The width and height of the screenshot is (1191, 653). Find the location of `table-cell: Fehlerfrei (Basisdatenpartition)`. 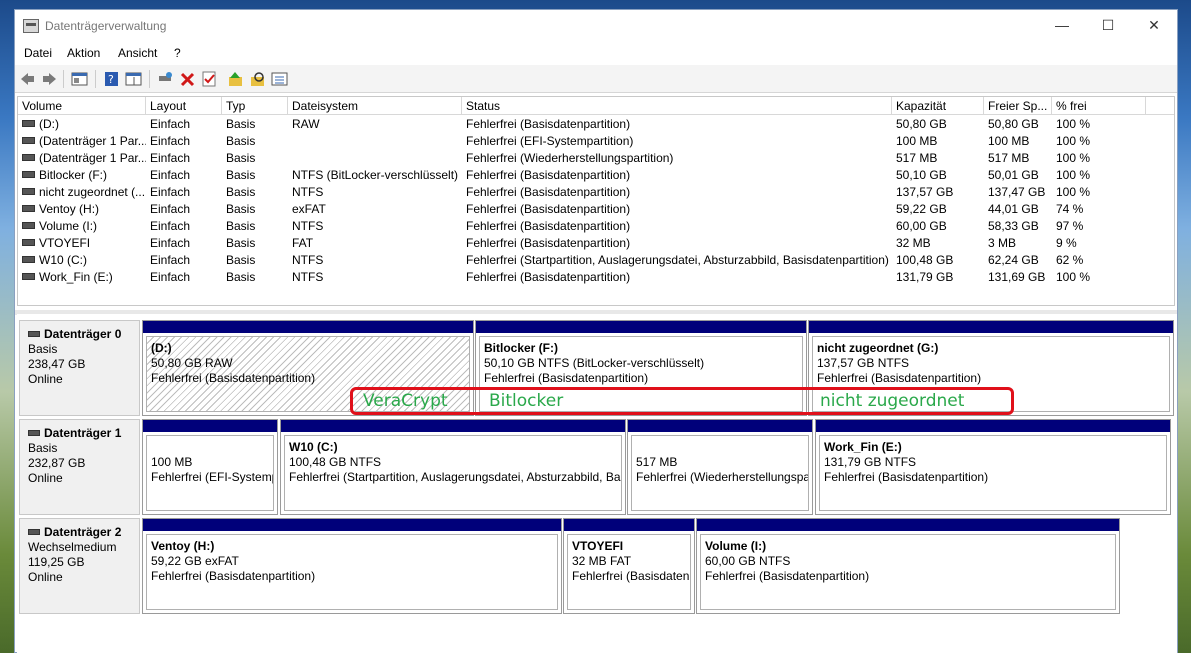

table-cell: Fehlerfrei (Basisdatenpartition) is located at coordinates (677, 175).